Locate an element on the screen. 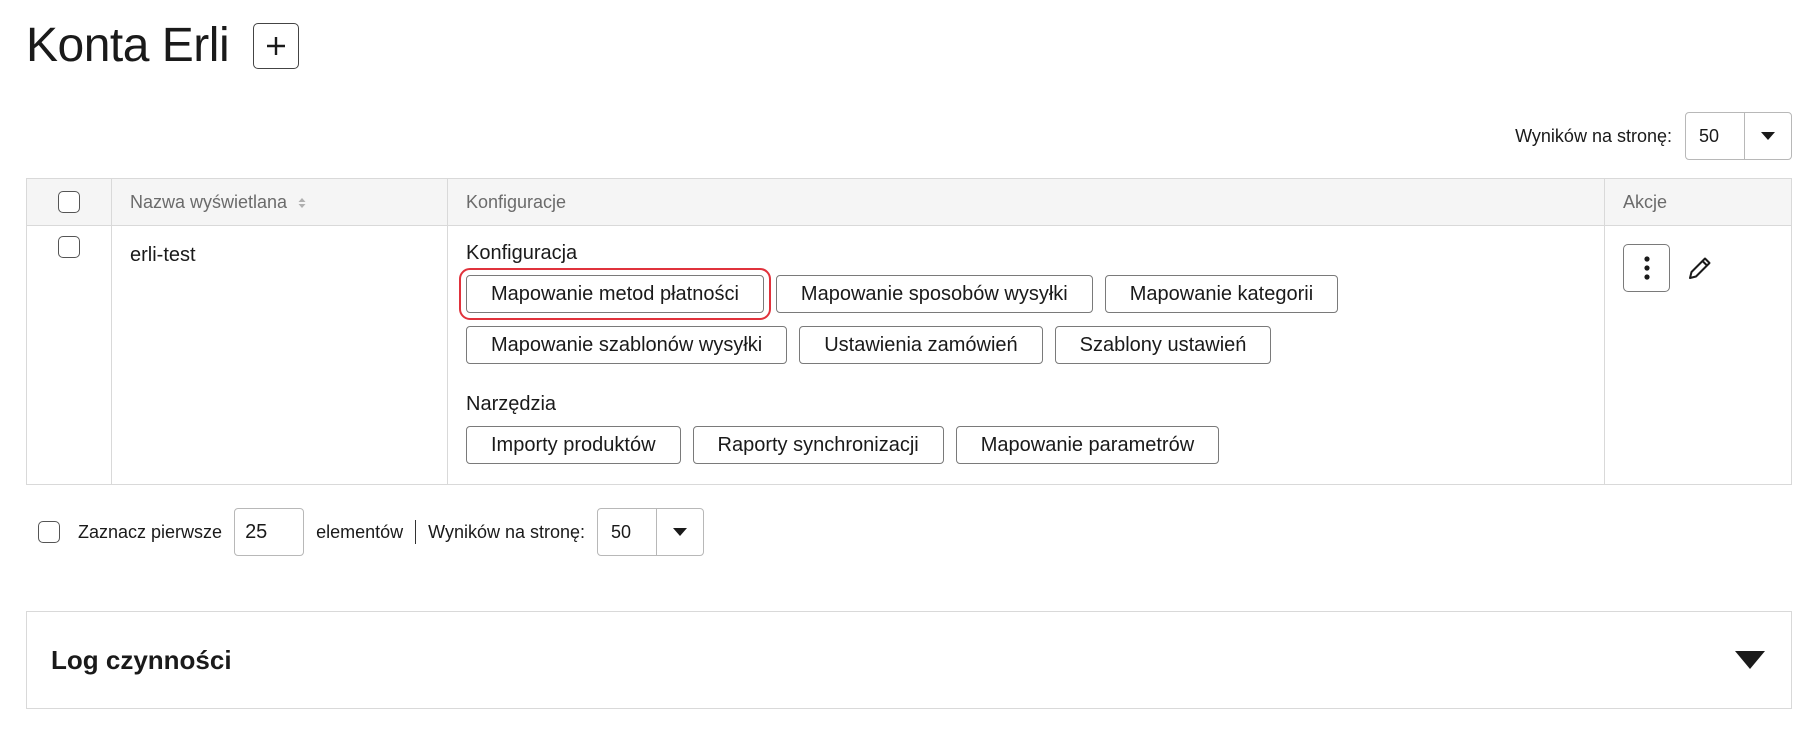 The width and height of the screenshot is (1818, 736). per-page-select: 50 is located at coordinates (1738, 136).